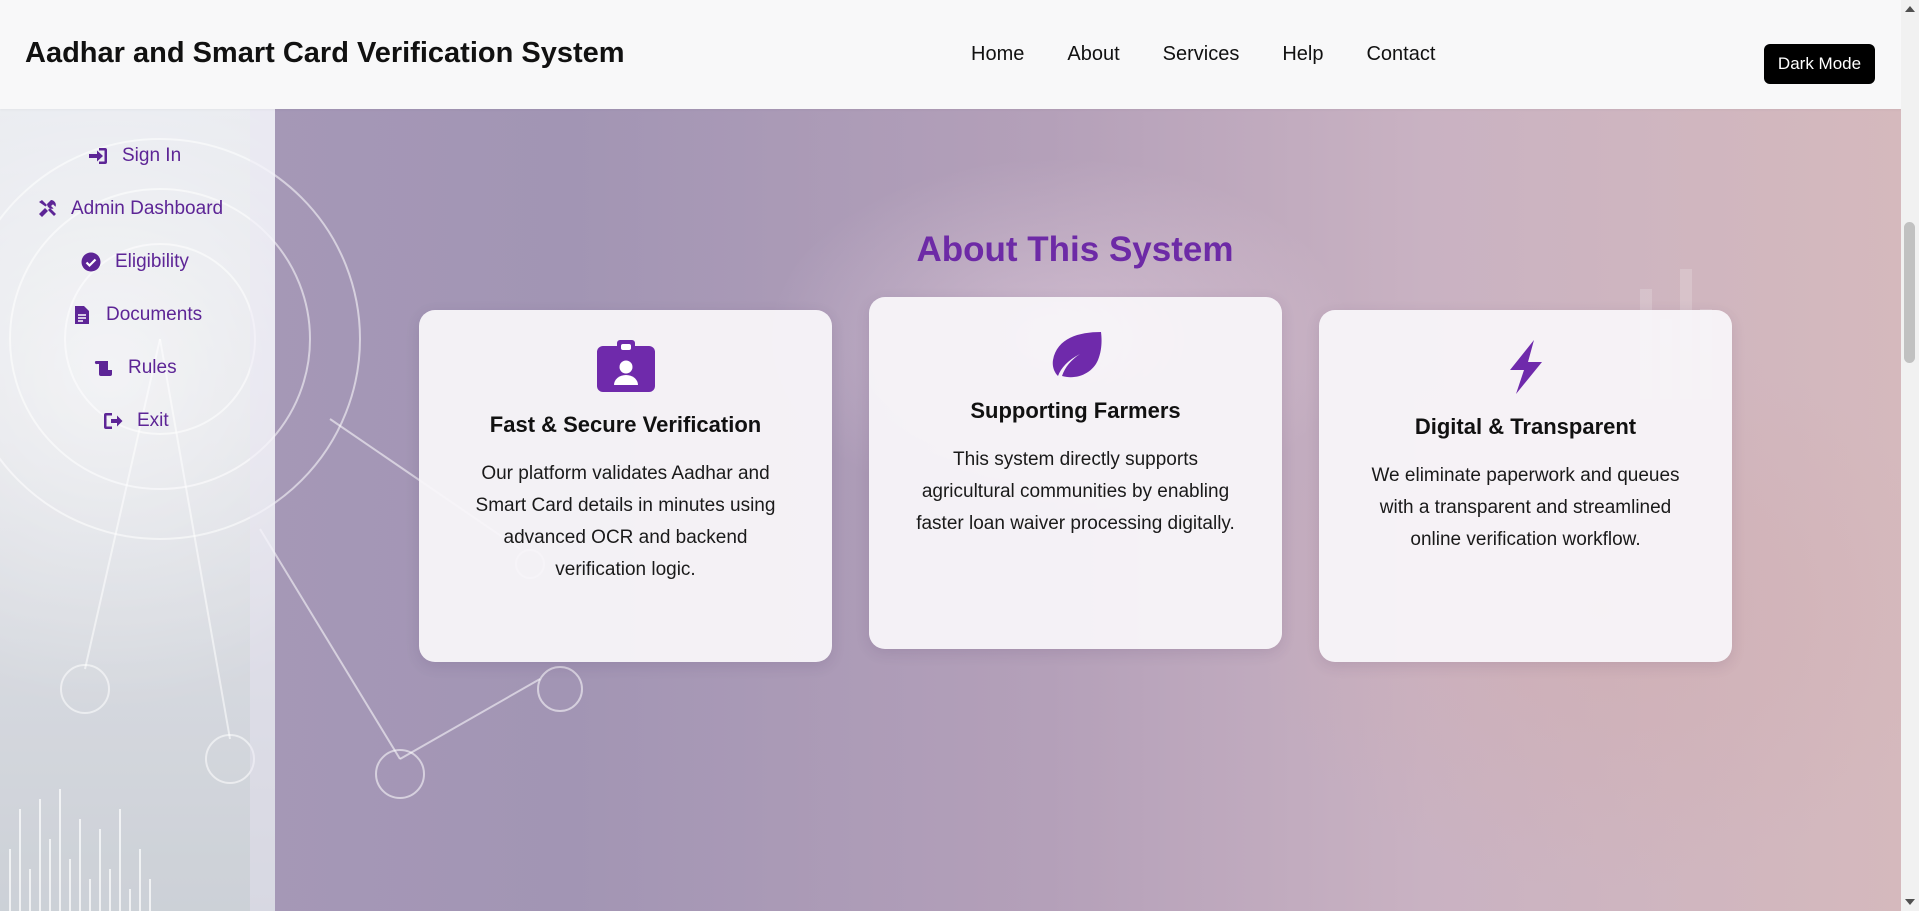 This screenshot has height=911, width=1919. I want to click on sidebar-item-exit: Exit, so click(136, 421).